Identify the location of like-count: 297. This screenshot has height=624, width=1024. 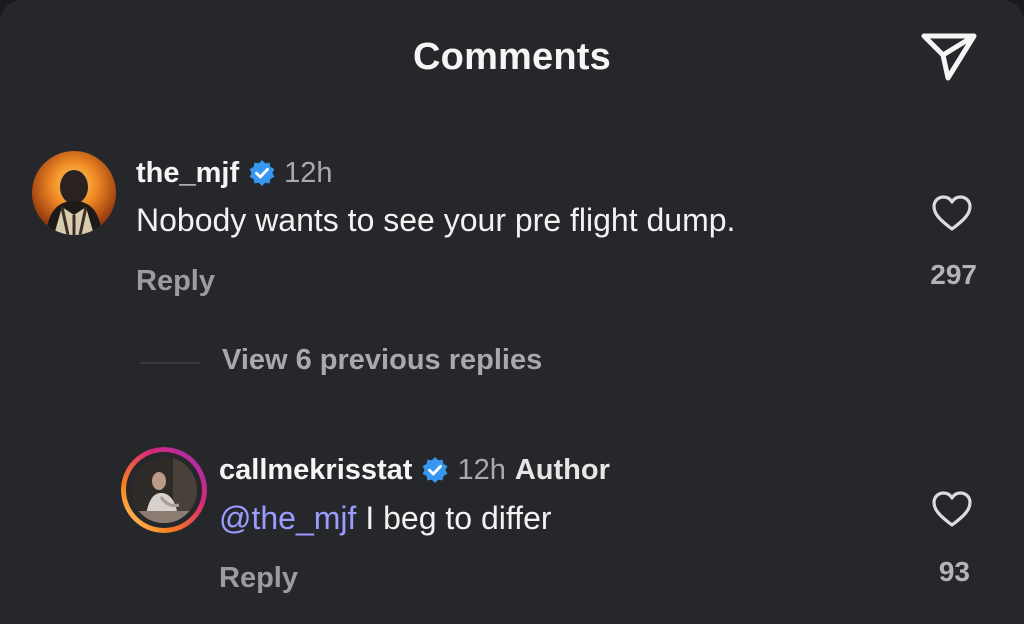
(953, 274).